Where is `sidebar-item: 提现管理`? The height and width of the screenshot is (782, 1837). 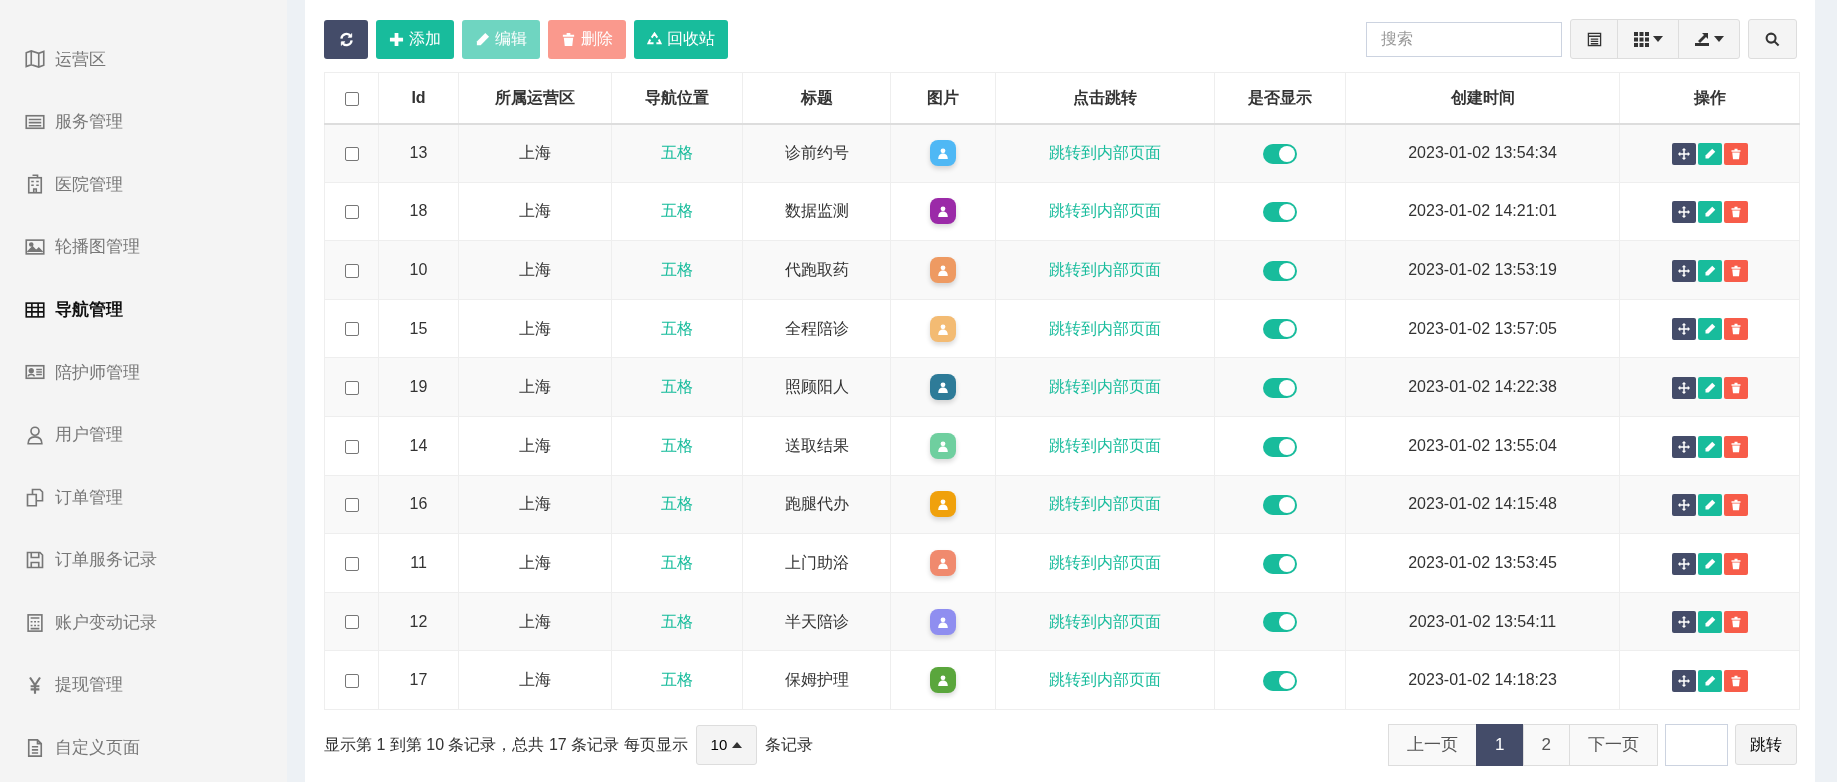
sidebar-item: 提现管理 is located at coordinates (143, 685).